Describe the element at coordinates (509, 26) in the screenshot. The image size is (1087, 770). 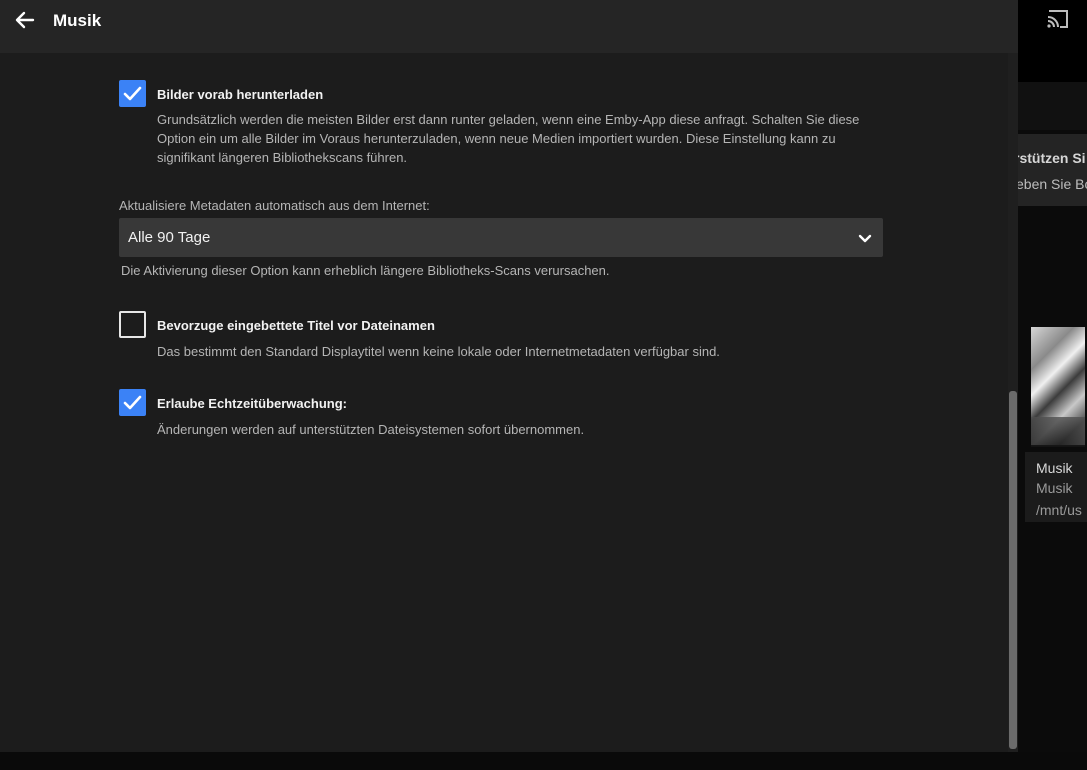
I see `dialog-header: Musik` at that location.